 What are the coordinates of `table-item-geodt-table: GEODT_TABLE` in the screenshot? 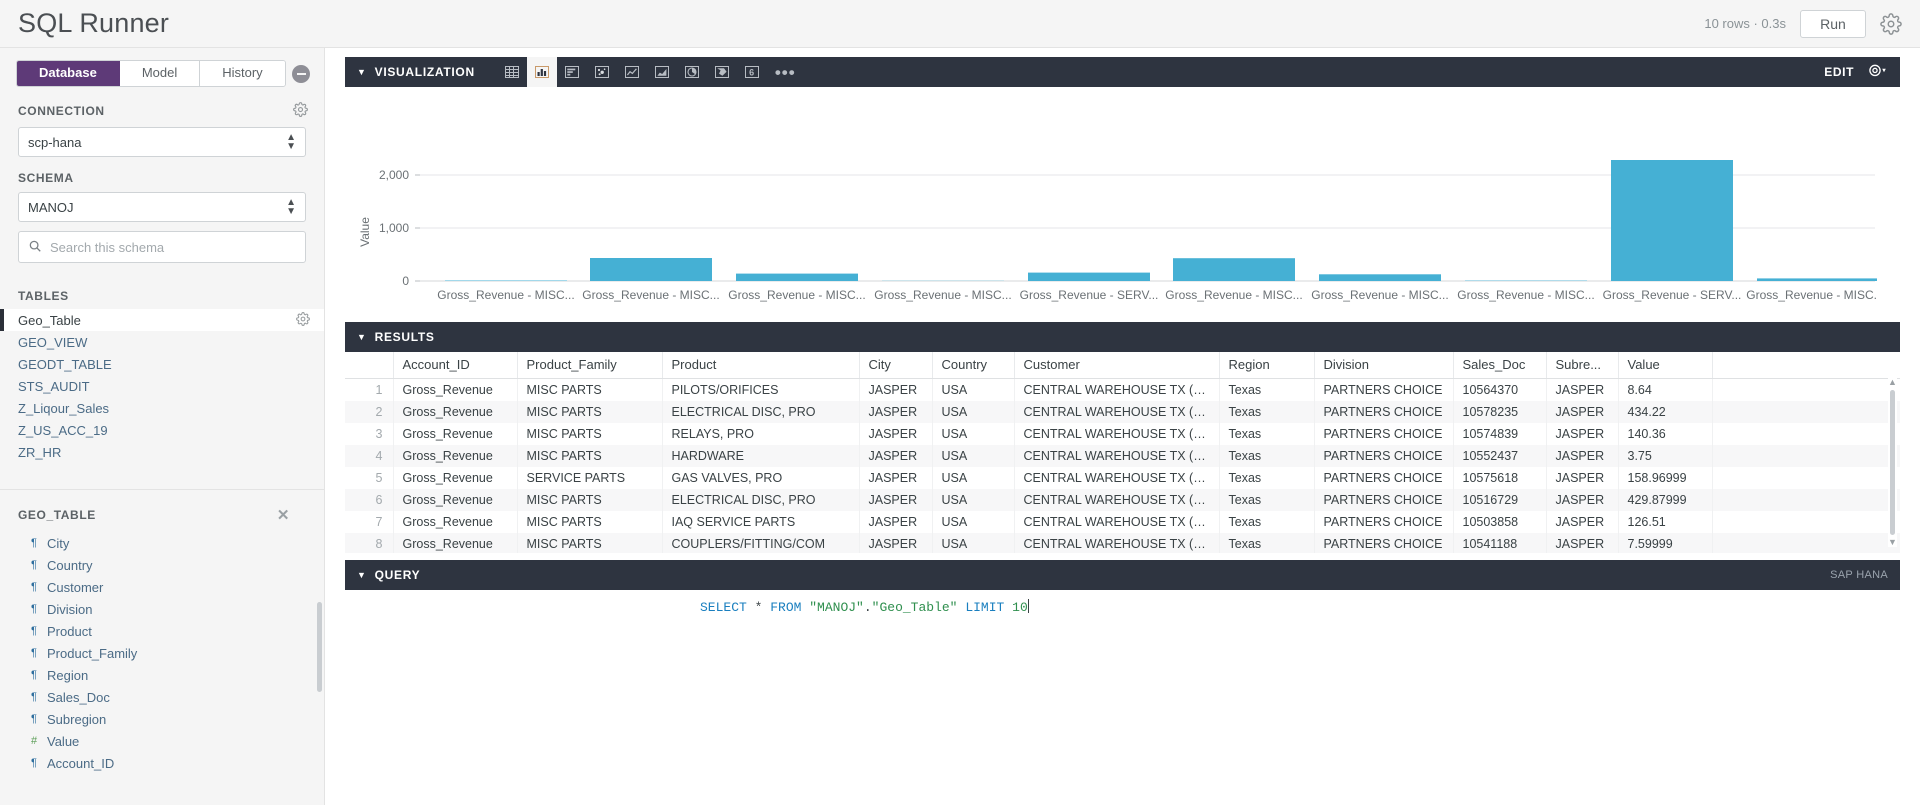 It's located at (162, 364).